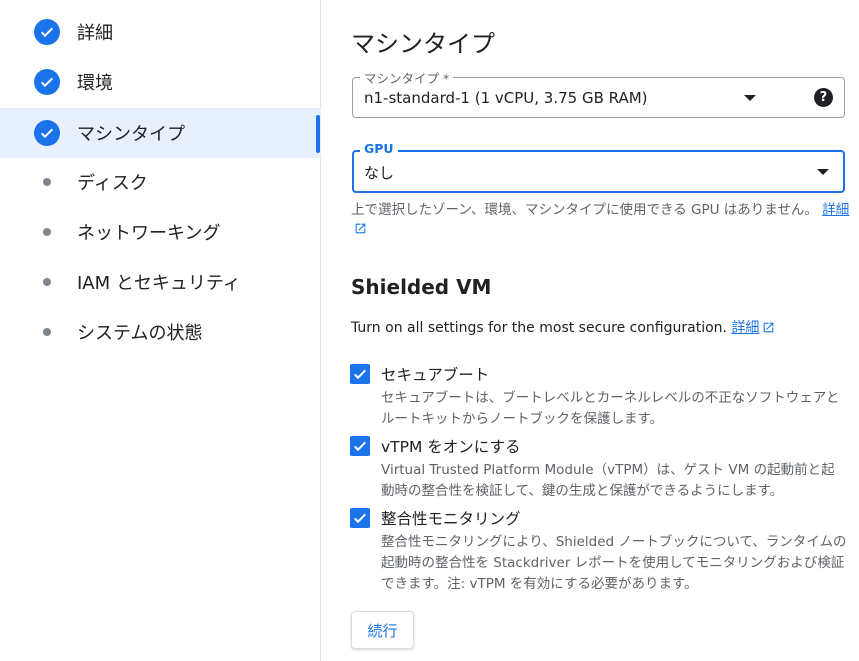  What do you see at coordinates (379, 173) in the screenshot?
I see `gpu-value: なし` at bounding box center [379, 173].